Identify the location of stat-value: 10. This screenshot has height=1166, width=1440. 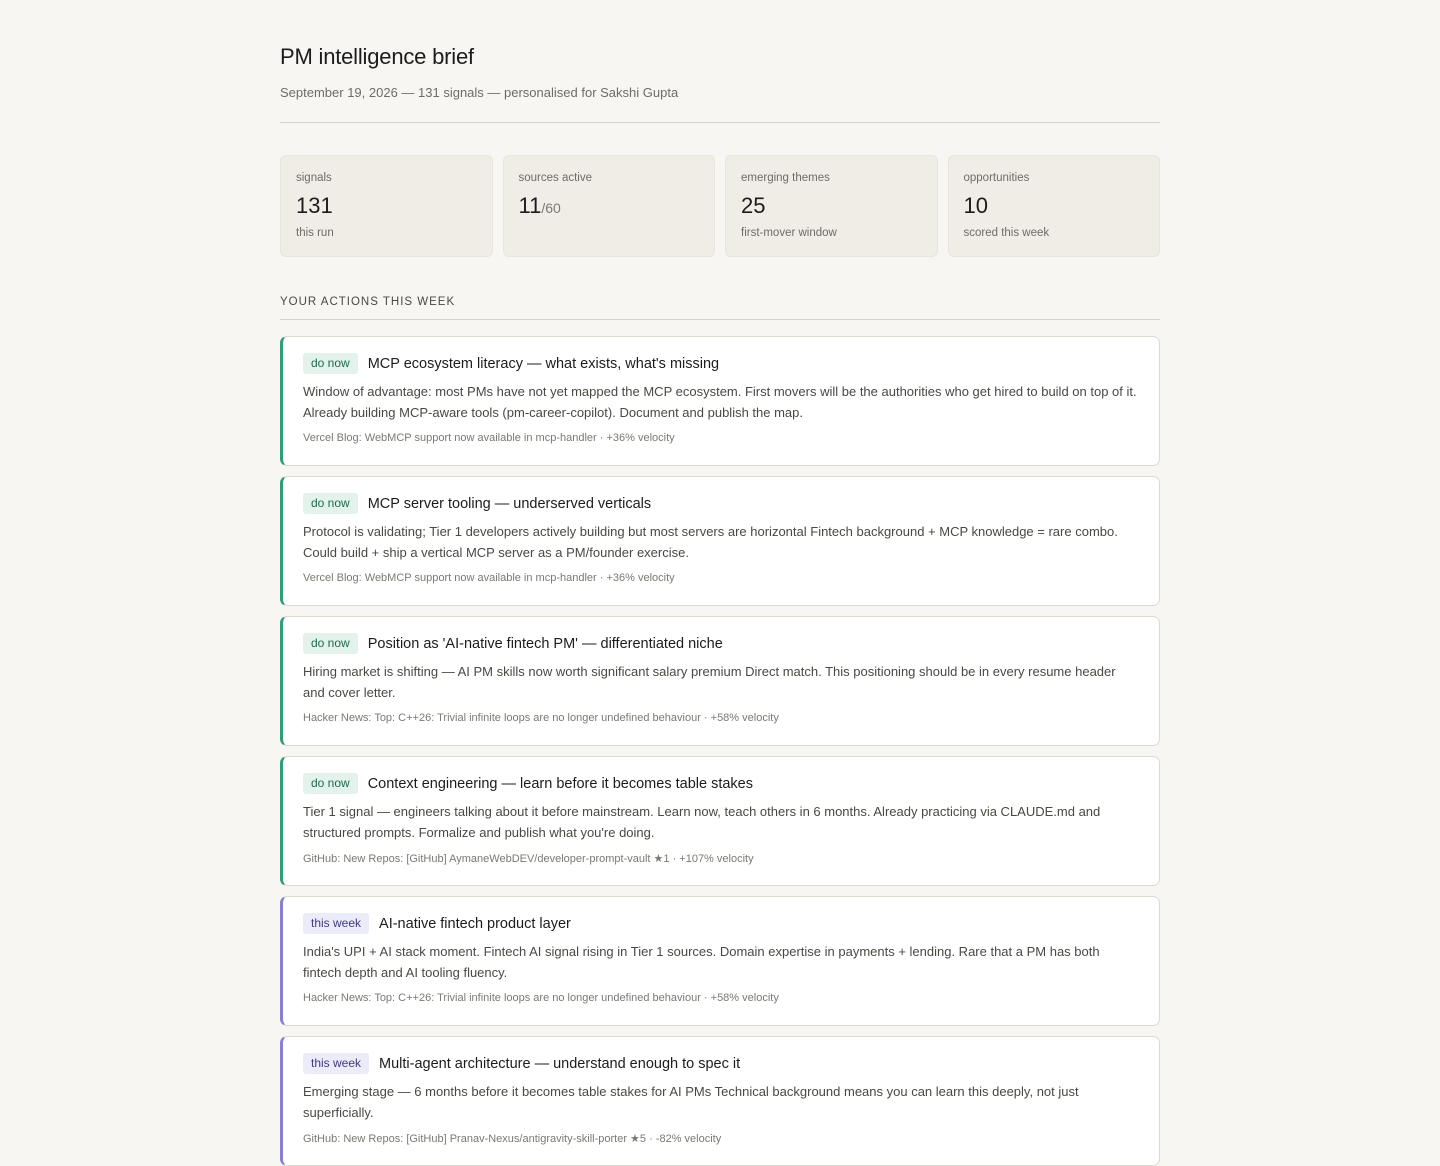
(1054, 206).